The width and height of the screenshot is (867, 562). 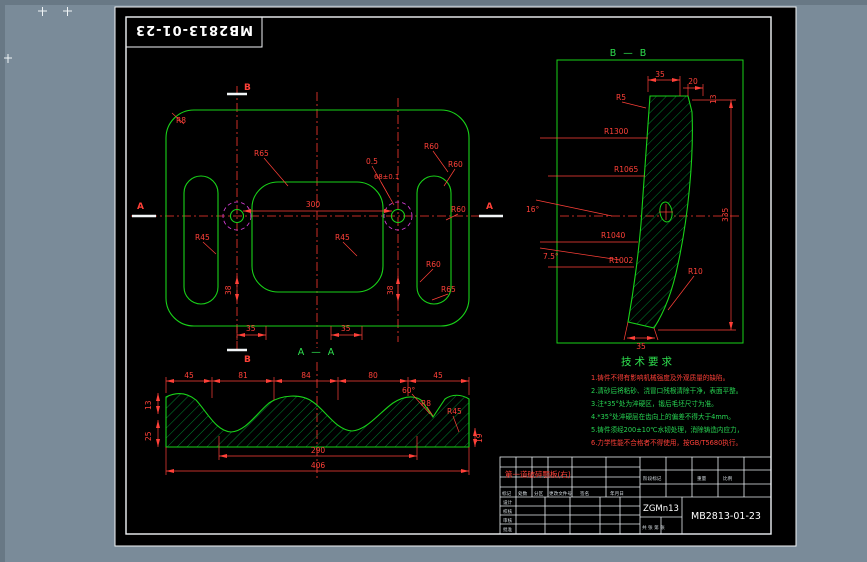 What do you see at coordinates (243, 375) in the screenshot?
I see `dim-label: 81` at bounding box center [243, 375].